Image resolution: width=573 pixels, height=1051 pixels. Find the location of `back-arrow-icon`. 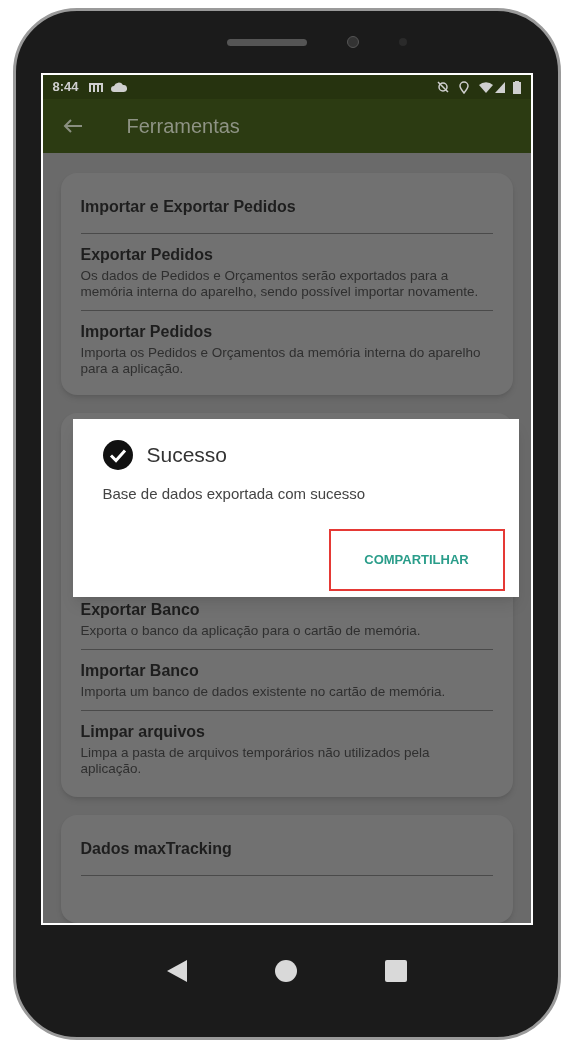

back-arrow-icon is located at coordinates (72, 126).